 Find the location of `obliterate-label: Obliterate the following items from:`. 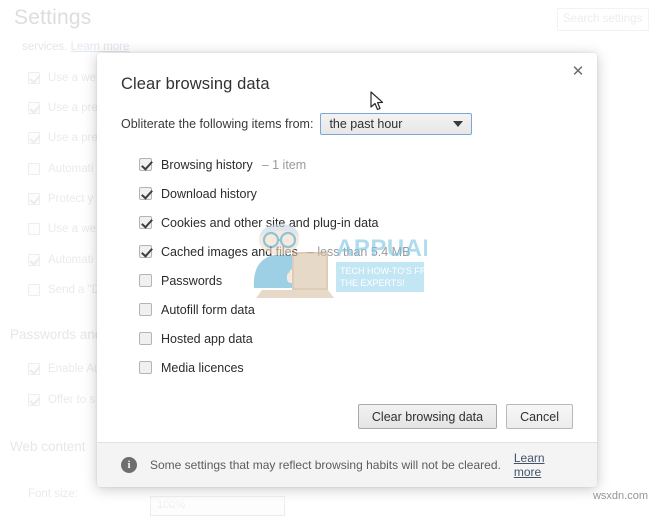

obliterate-label: Obliterate the following items from: is located at coordinates (217, 124).